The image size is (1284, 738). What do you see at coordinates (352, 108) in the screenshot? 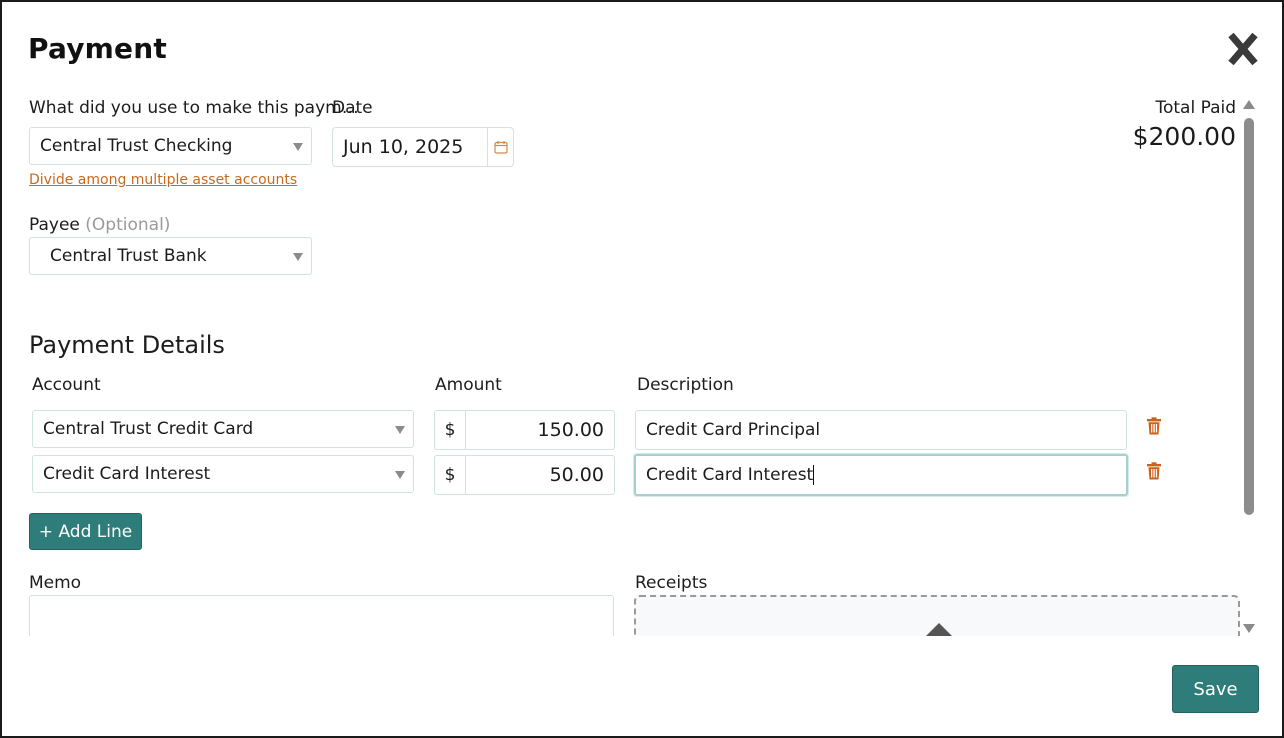
I see `date-label: Date` at bounding box center [352, 108].